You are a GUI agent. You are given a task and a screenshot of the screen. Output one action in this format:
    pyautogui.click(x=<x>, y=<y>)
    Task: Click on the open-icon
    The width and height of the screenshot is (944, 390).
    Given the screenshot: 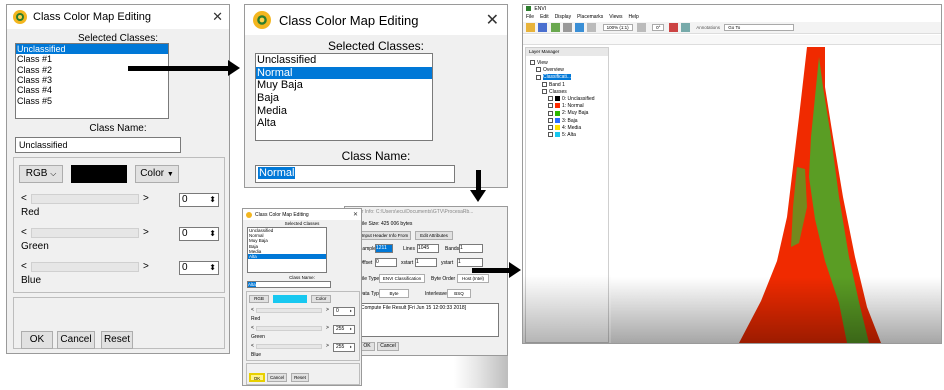 What is the action you would take?
    pyautogui.click(x=530, y=27)
    